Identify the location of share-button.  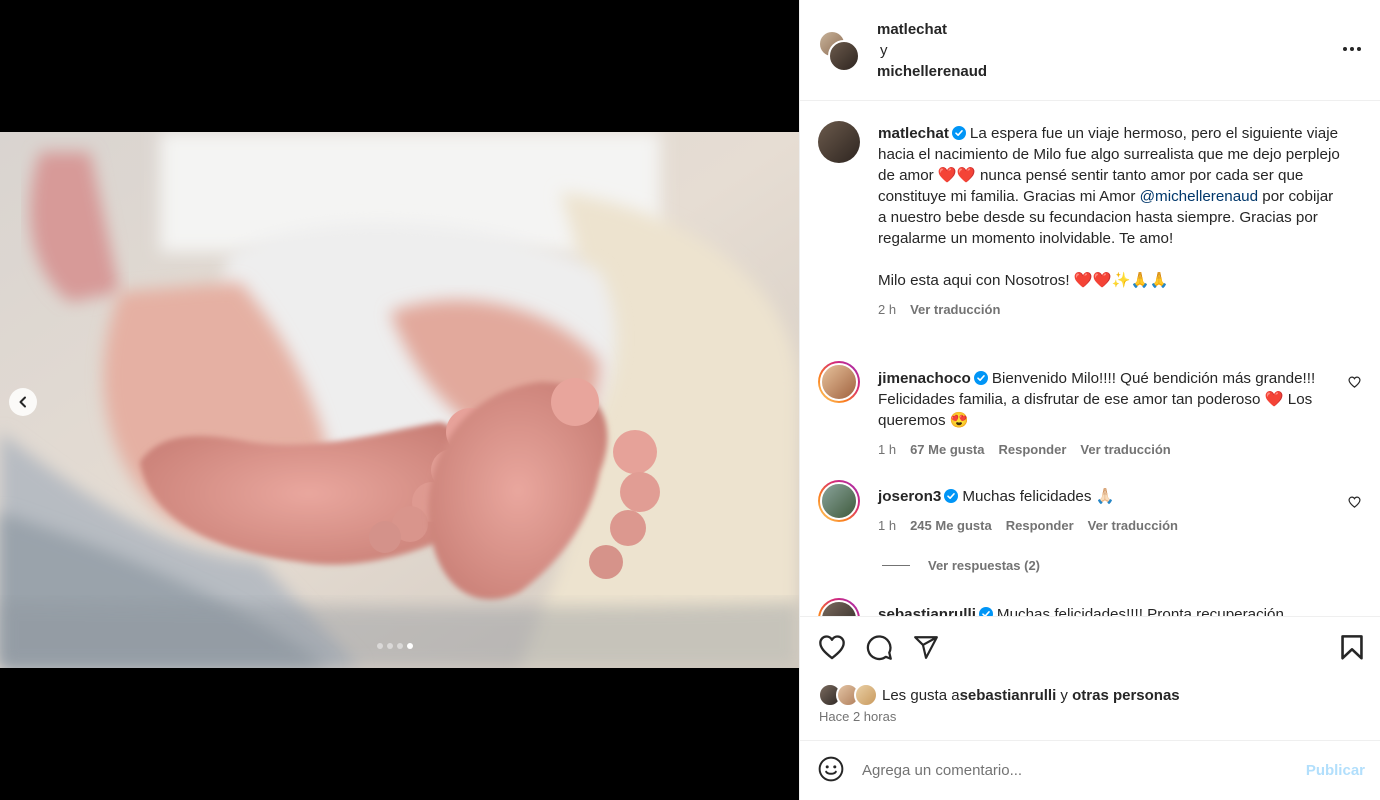
(926, 648).